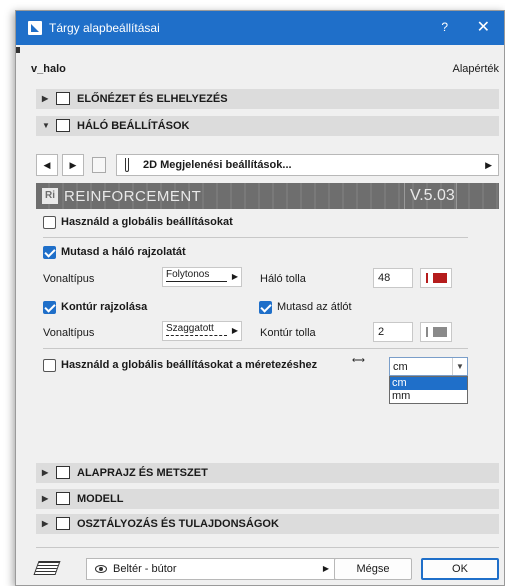  I want to click on pin-icon, so click(18, 50).